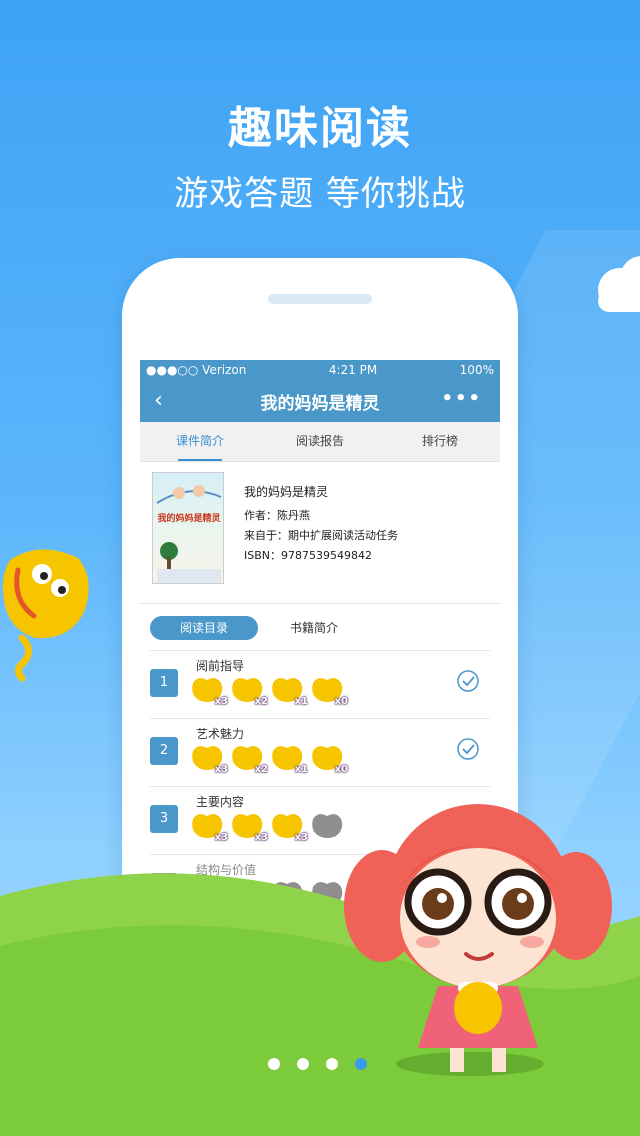  What do you see at coordinates (200, 441) in the screenshot?
I see `tab-course-intro: 课件简介` at bounding box center [200, 441].